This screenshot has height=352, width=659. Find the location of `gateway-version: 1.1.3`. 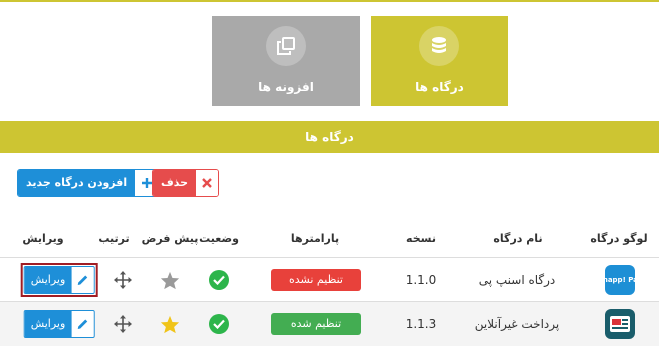

gateway-version: 1.1.3 is located at coordinates (421, 324).